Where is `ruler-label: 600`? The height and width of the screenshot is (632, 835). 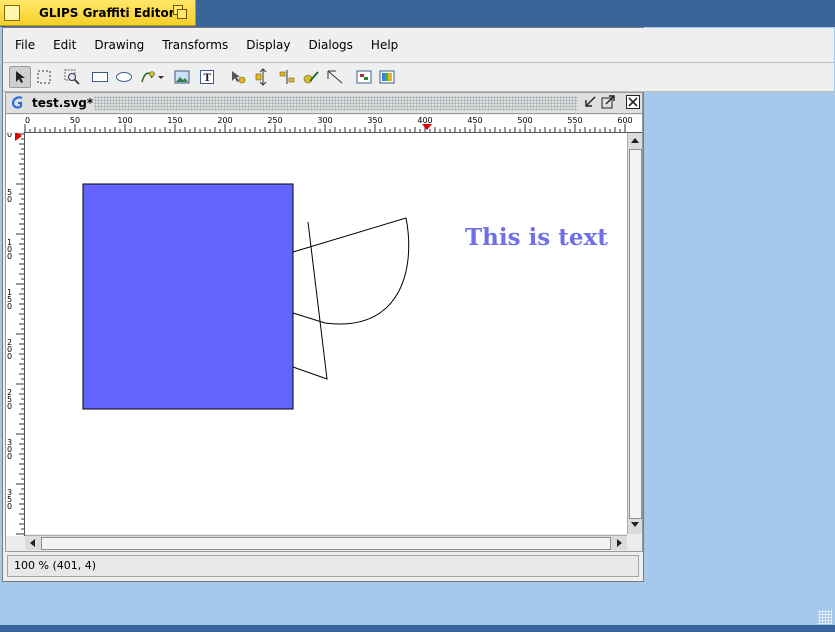 ruler-label: 600 is located at coordinates (624, 120).